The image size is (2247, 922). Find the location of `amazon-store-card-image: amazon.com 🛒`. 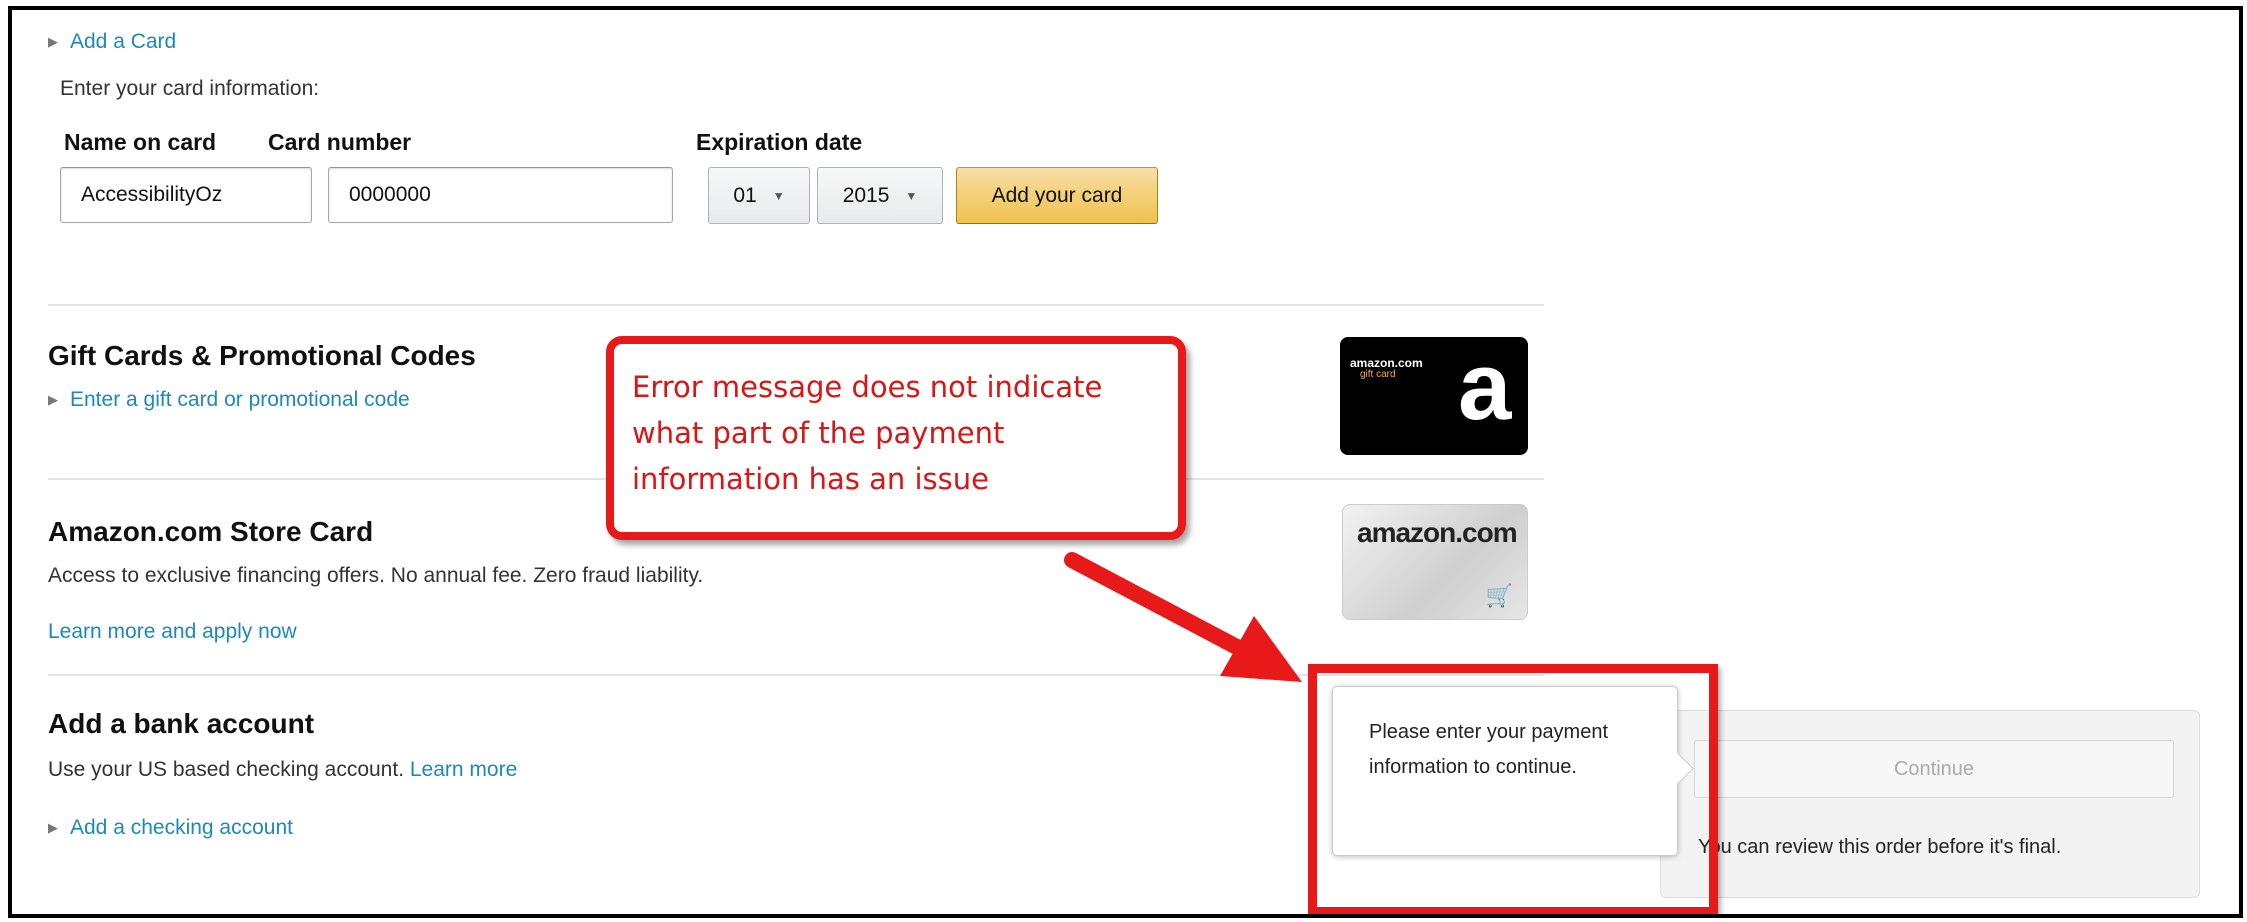

amazon-store-card-image: amazon.com 🛒 is located at coordinates (1435, 562).